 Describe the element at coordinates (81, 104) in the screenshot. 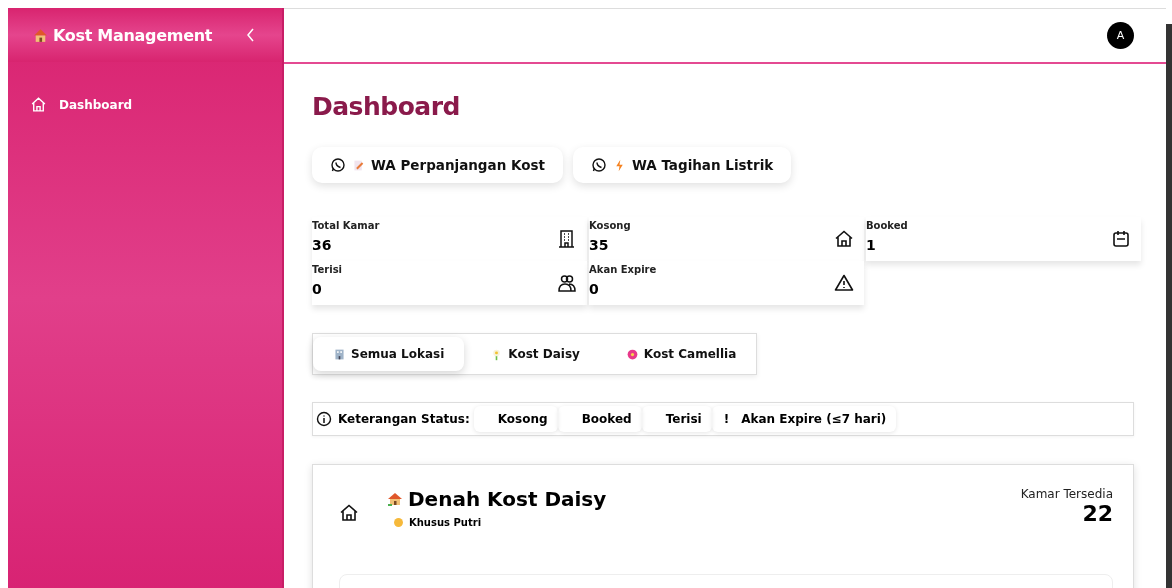

I see `nav-item: Dashboard` at that location.